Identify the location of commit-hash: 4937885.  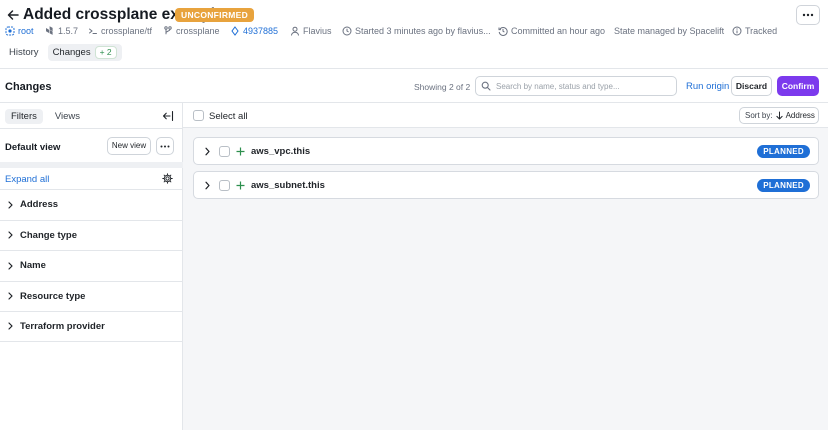
(261, 31).